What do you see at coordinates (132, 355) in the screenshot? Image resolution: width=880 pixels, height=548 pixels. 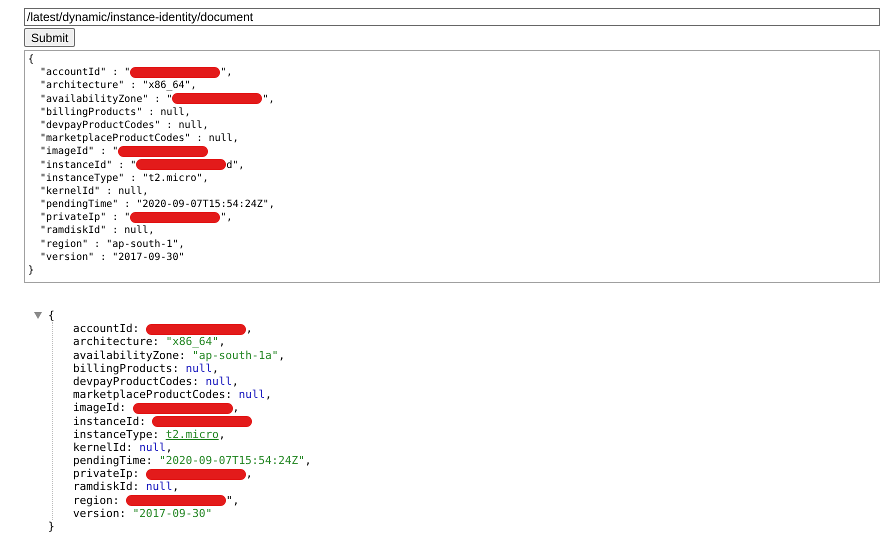 I see `property-key: availabilityZone:` at bounding box center [132, 355].